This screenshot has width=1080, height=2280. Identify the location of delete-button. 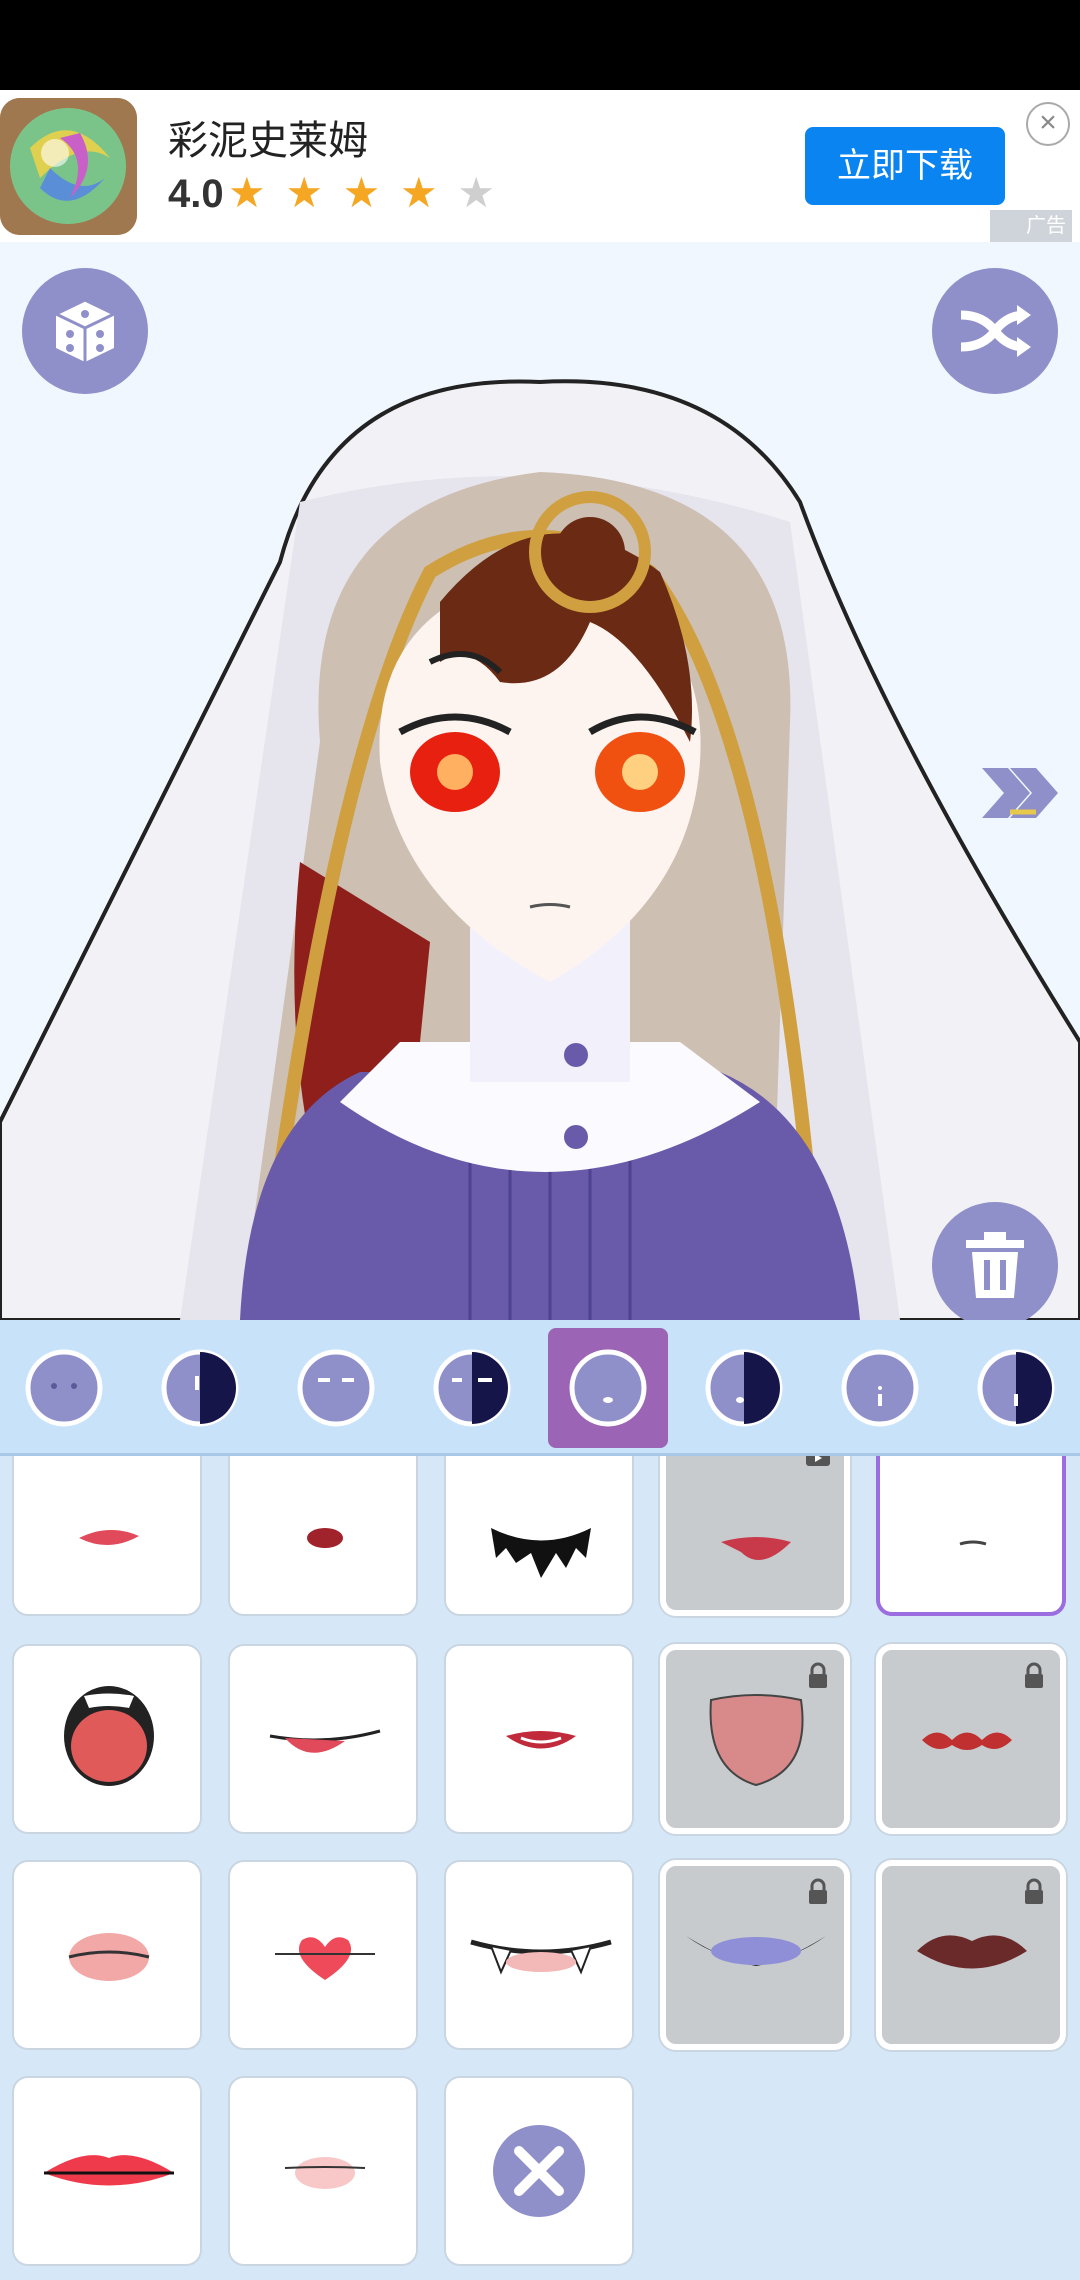
(995, 1261).